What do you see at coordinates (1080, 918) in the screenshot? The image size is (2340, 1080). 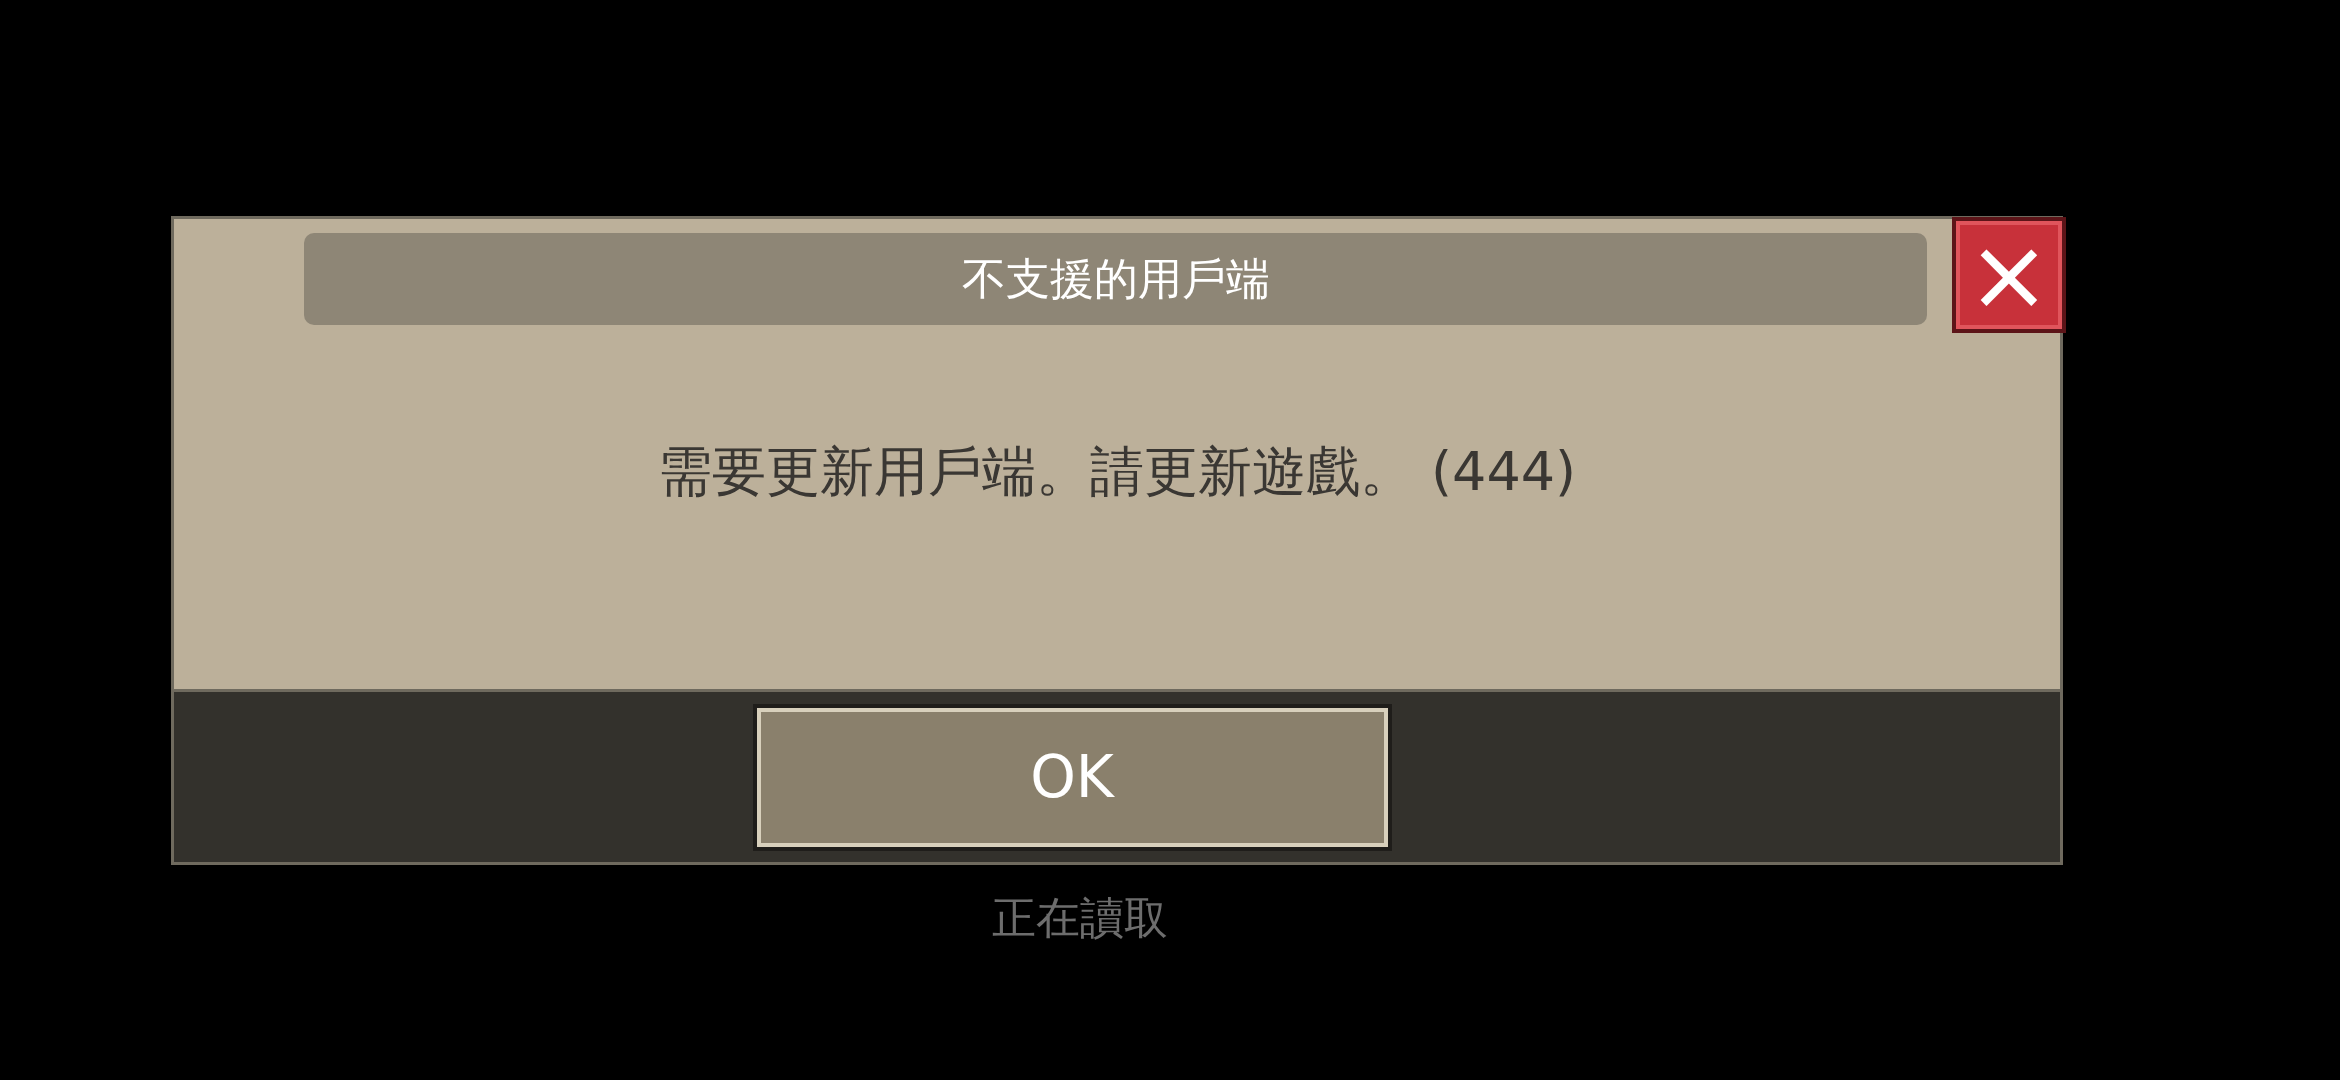 I see `loading-status: 正在讀取` at bounding box center [1080, 918].